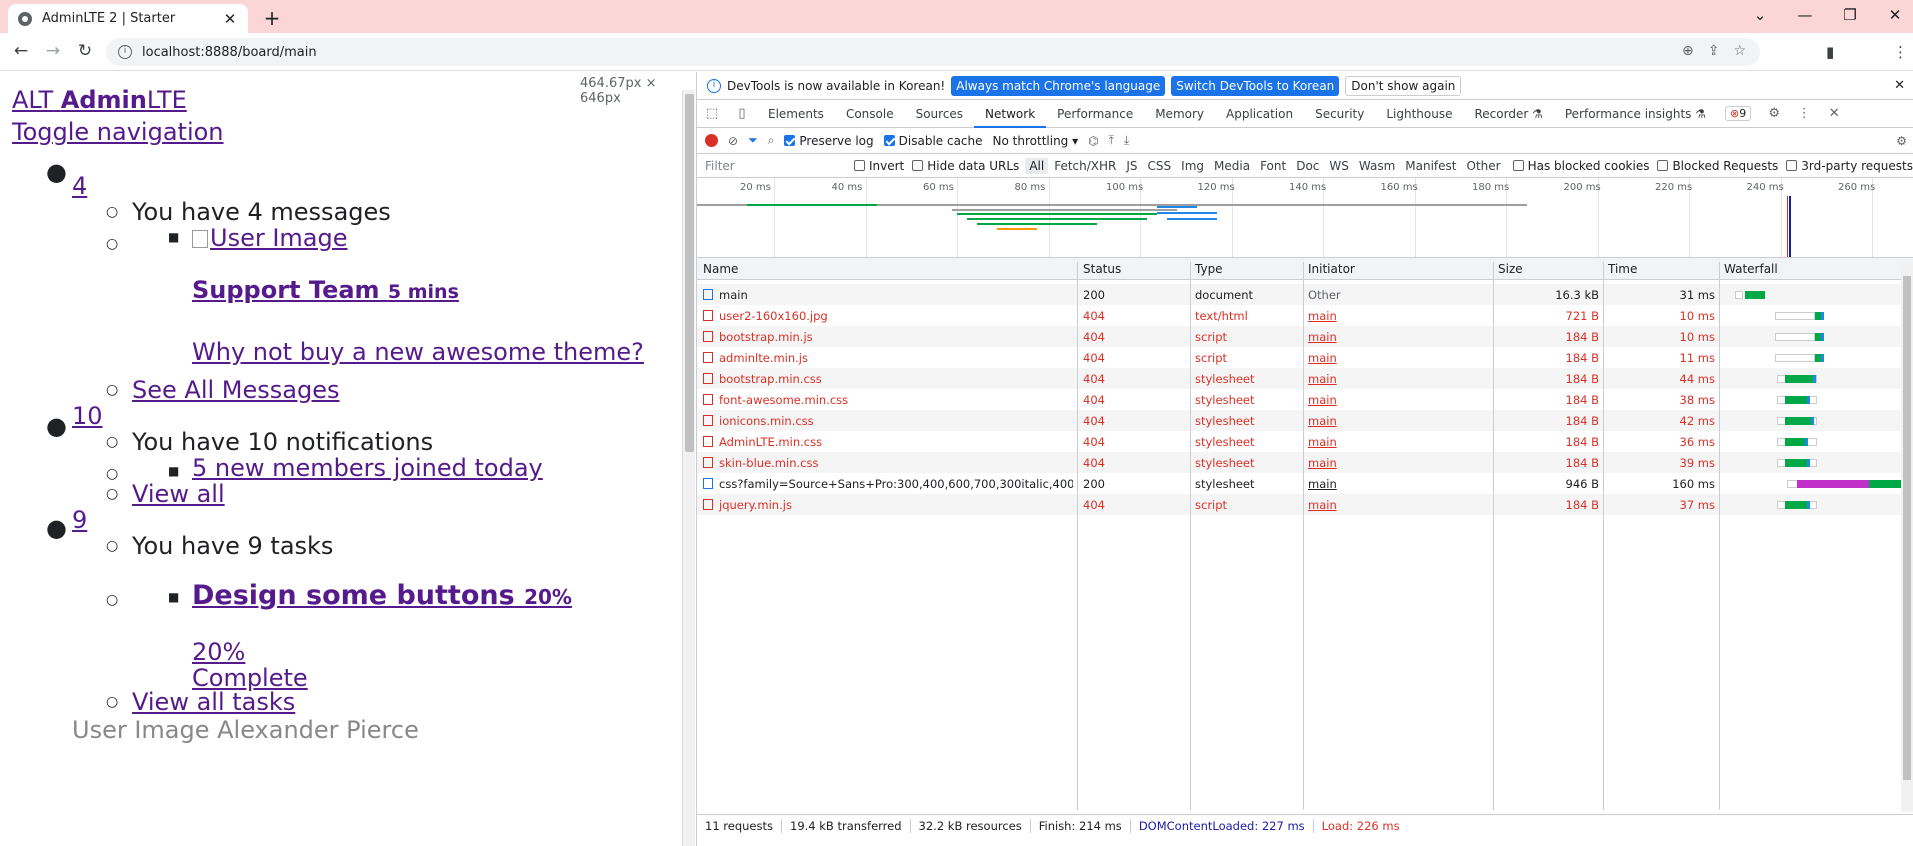 The image size is (1913, 846). I want to click on bookmark-star-icon: ☆, so click(1739, 51).